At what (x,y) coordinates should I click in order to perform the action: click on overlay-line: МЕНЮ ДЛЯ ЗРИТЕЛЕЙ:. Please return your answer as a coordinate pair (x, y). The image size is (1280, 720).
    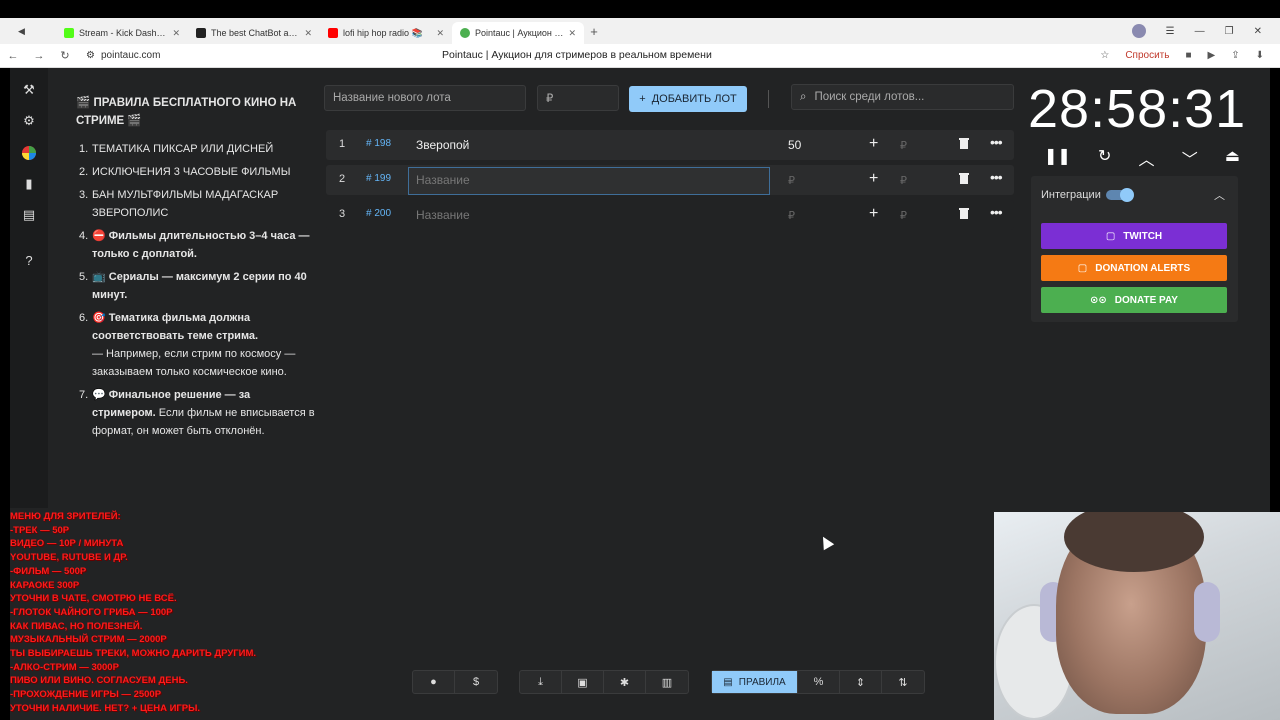
    Looking at the image, I should click on (65, 516).